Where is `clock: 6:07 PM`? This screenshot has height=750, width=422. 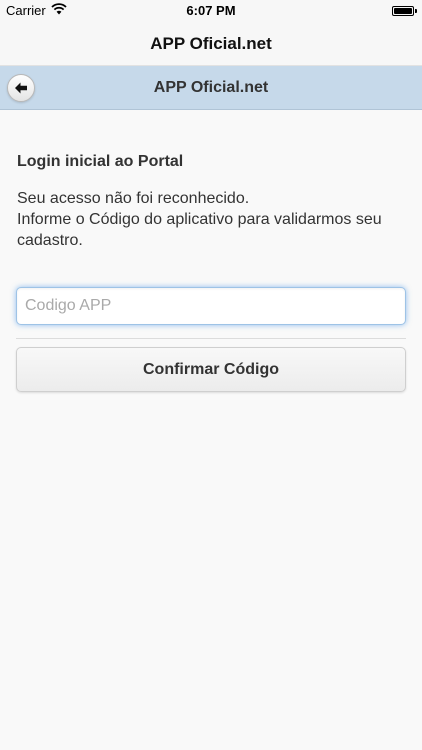 clock: 6:07 PM is located at coordinates (211, 10).